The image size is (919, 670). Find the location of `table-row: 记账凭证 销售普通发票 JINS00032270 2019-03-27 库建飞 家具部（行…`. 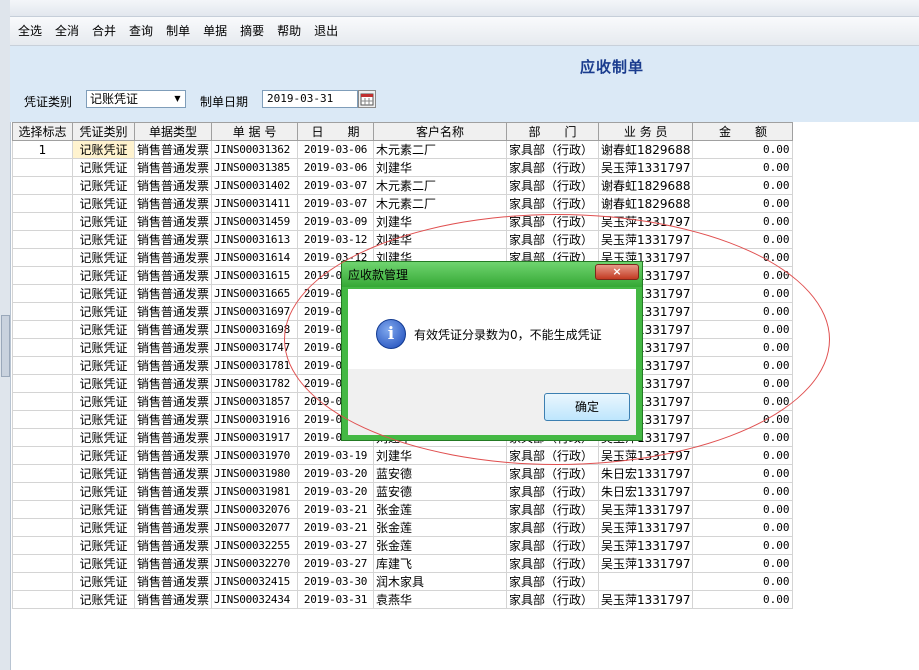

table-row: 记账凭证 销售普通发票 JINS00032270 2019-03-27 库建飞 家具部（行… is located at coordinates (403, 563).